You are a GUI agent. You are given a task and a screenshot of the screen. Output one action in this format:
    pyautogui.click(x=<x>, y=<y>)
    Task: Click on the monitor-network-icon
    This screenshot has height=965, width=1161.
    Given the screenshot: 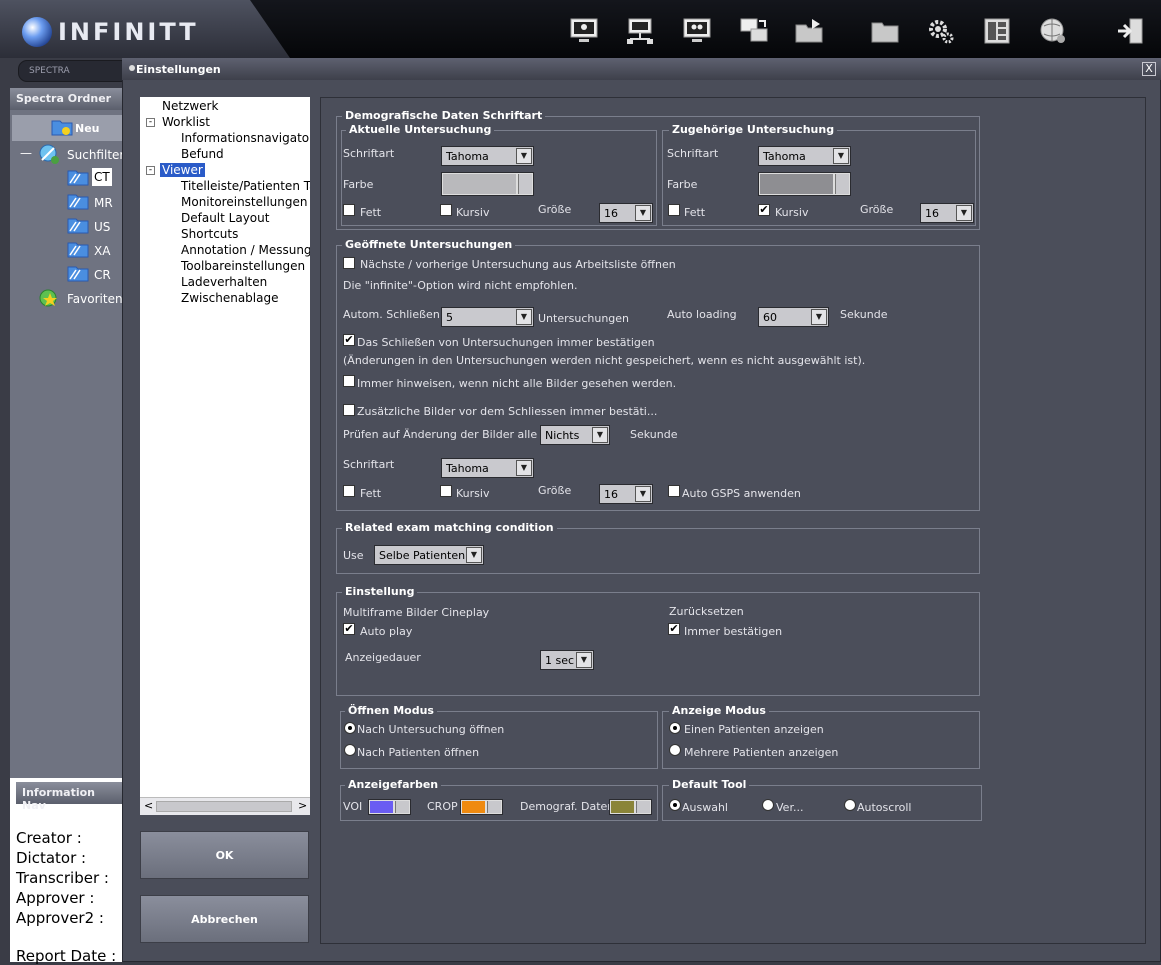 What is the action you would take?
    pyautogui.click(x=640, y=31)
    